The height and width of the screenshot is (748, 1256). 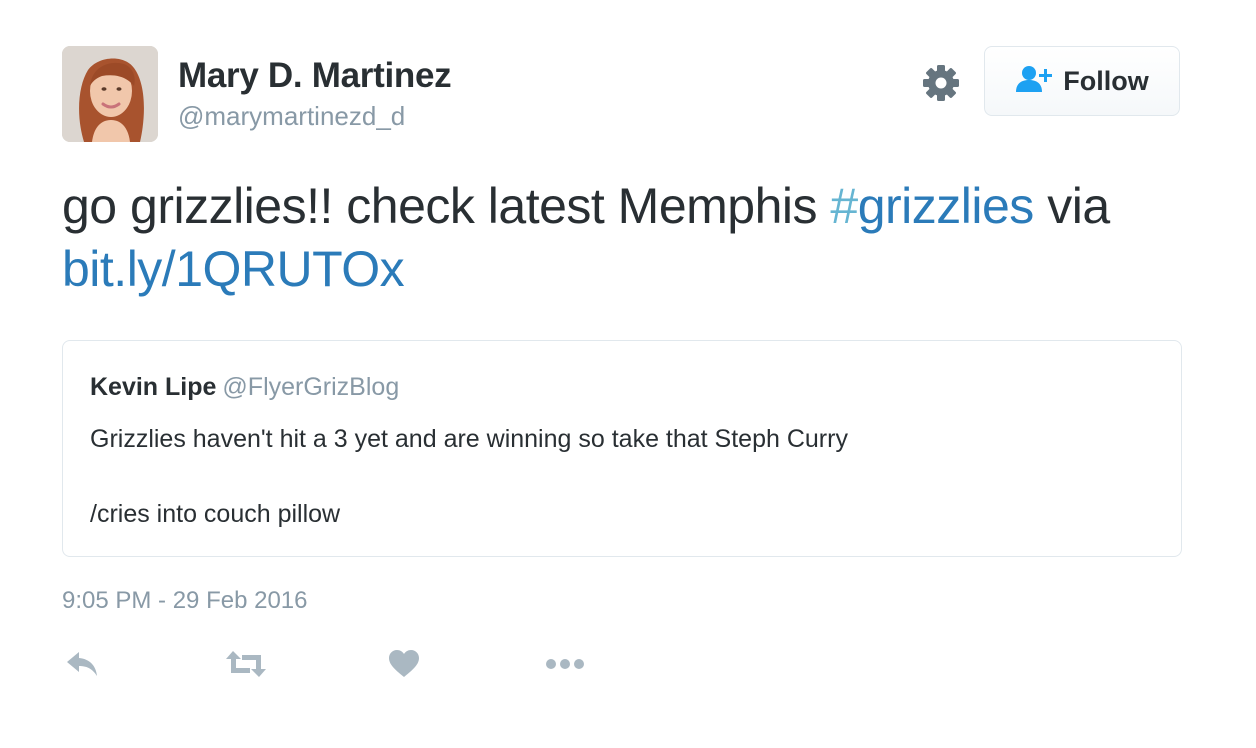 What do you see at coordinates (153, 387) in the screenshot?
I see `quoted-tweet-name: Kevin Lipe` at bounding box center [153, 387].